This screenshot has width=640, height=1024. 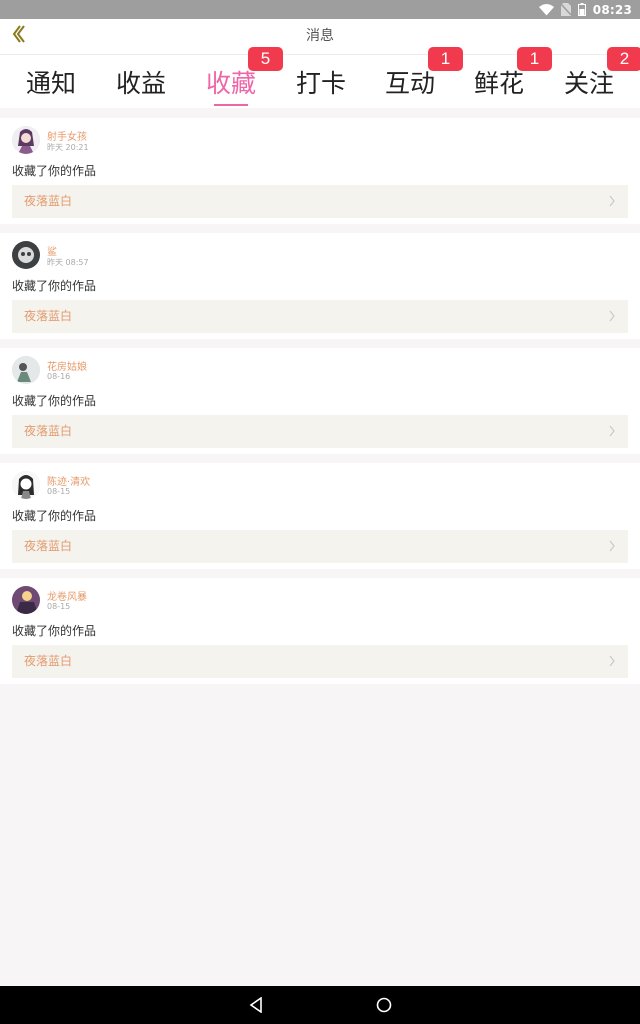 I want to click on system-nav-bar, so click(x=320, y=1005).